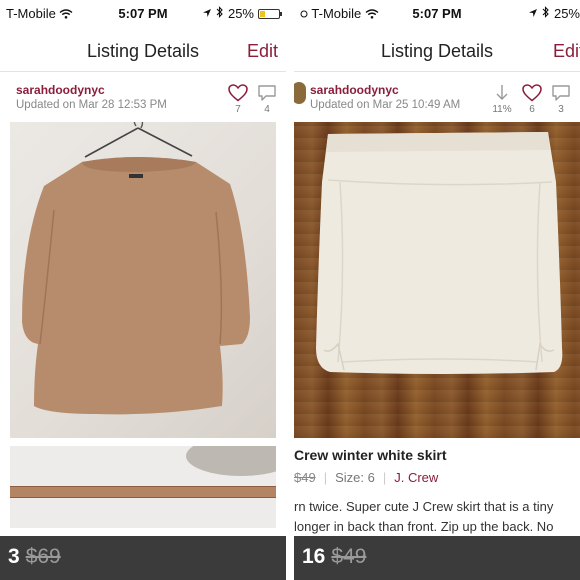 The image size is (580, 580). I want to click on item-size: Size: 6, so click(355, 477).